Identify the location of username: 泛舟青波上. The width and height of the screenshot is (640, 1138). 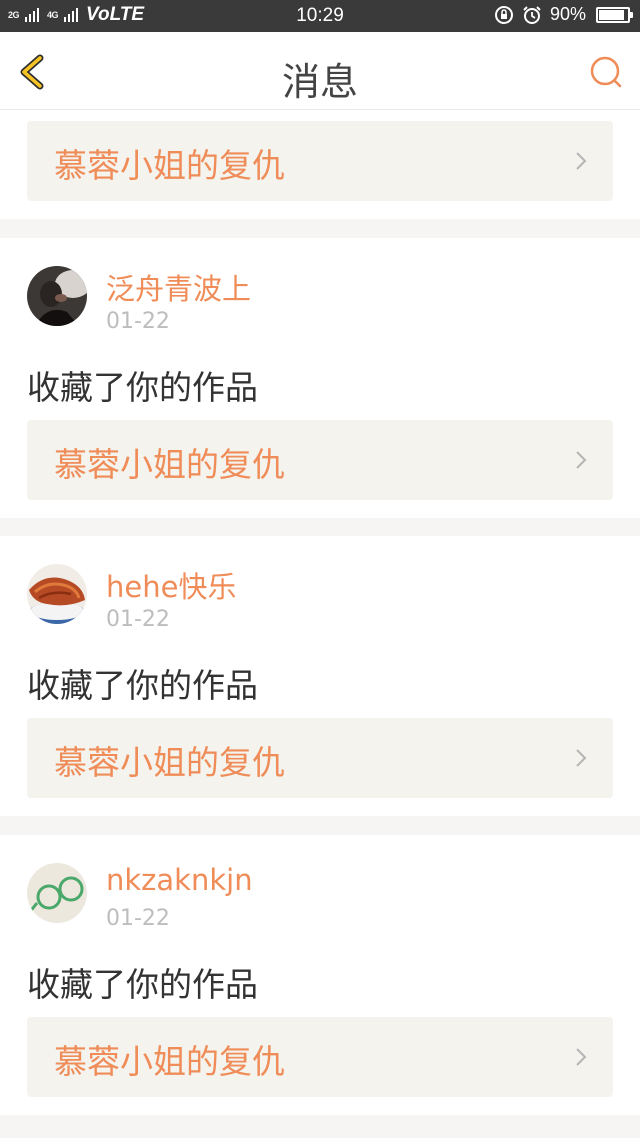
(178, 287).